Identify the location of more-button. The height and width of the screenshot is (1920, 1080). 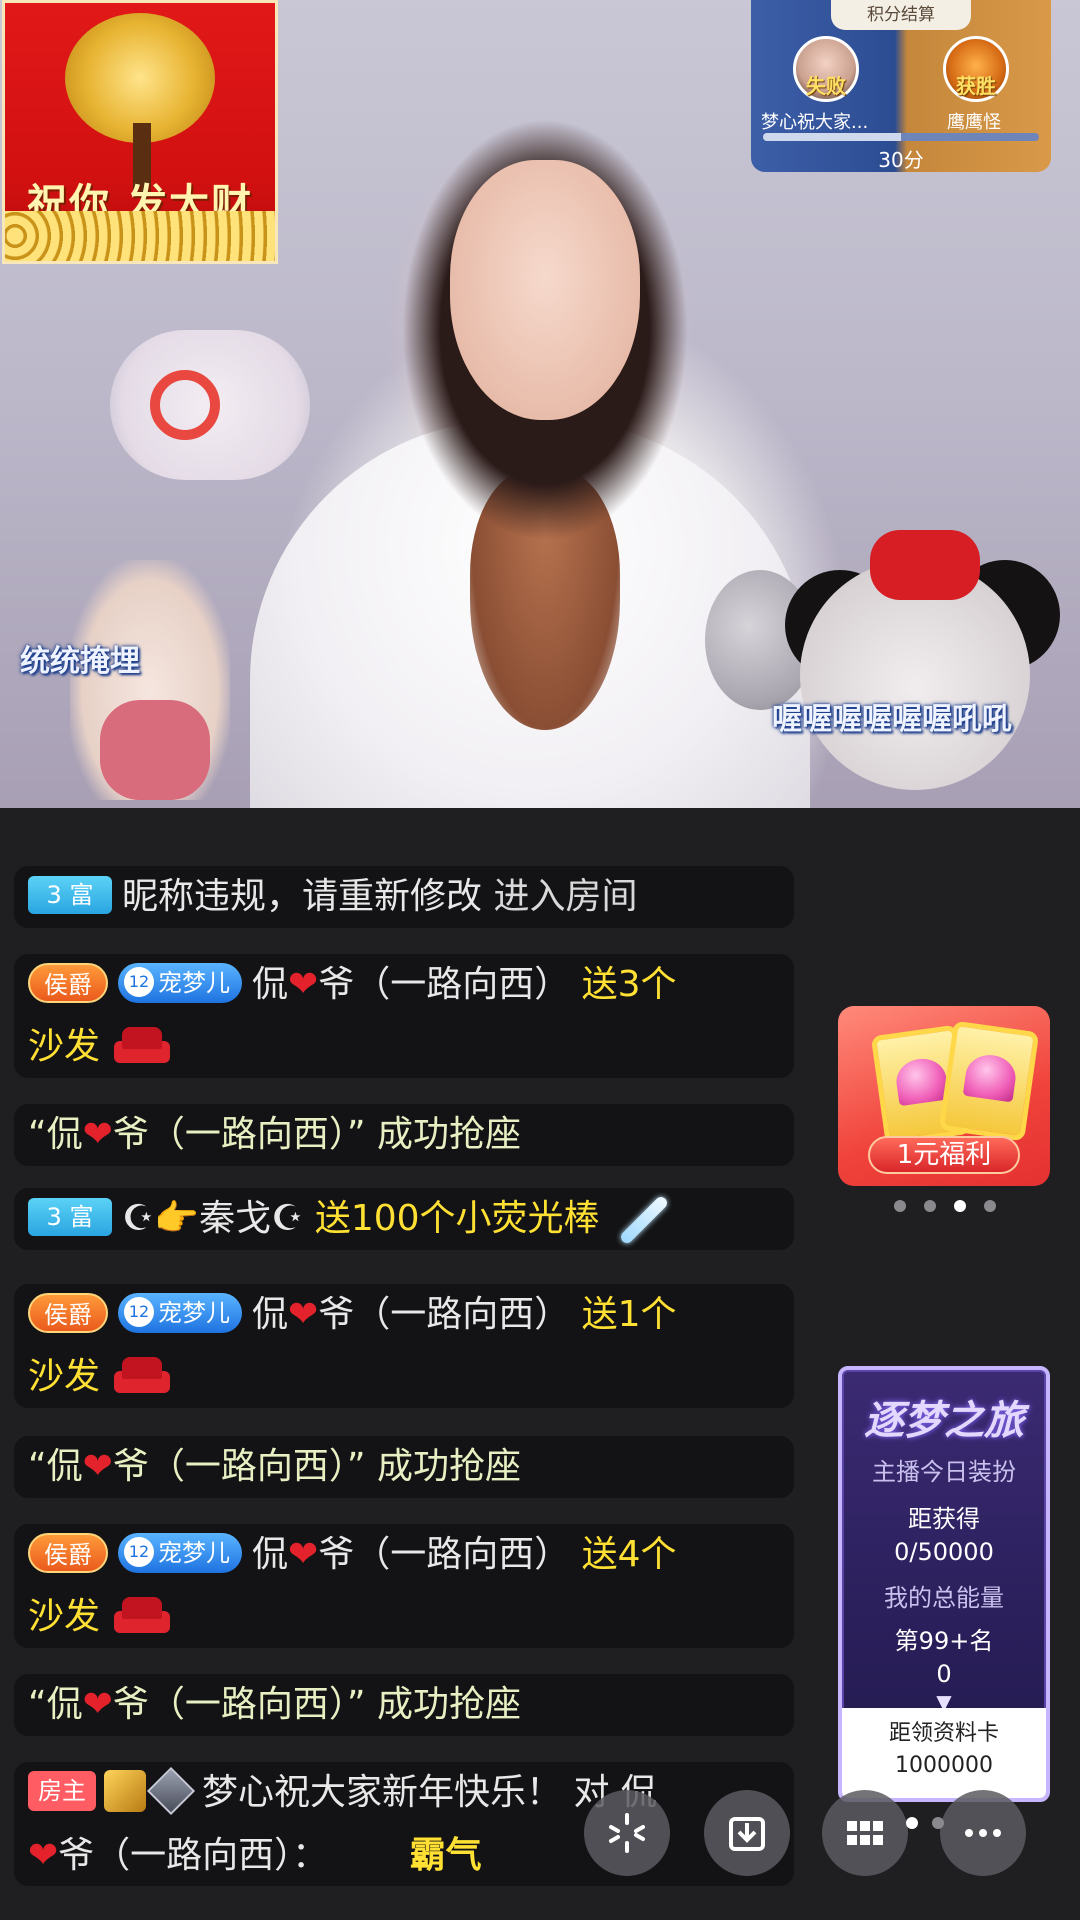
(983, 1833).